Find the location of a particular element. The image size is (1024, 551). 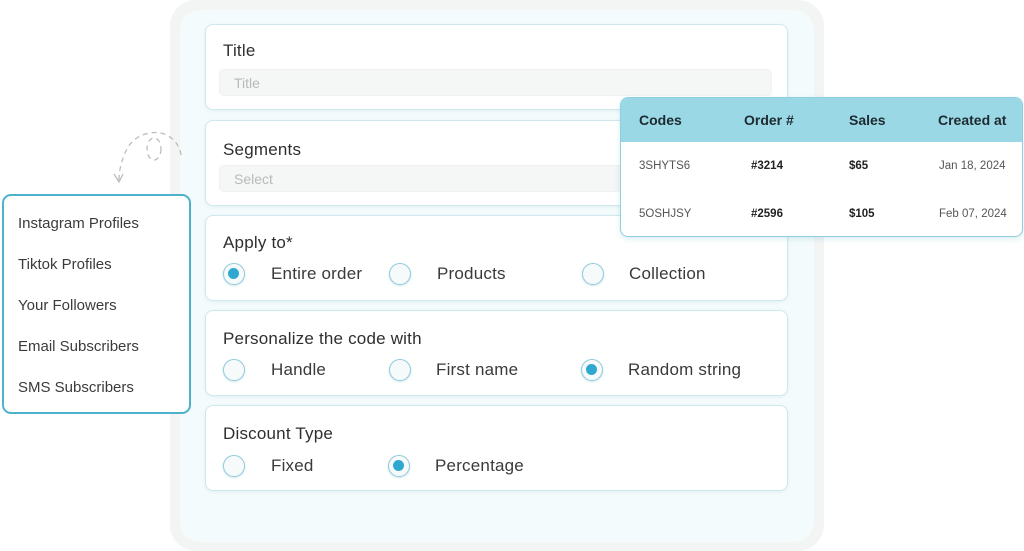

segments-label: Segments is located at coordinates (262, 149).